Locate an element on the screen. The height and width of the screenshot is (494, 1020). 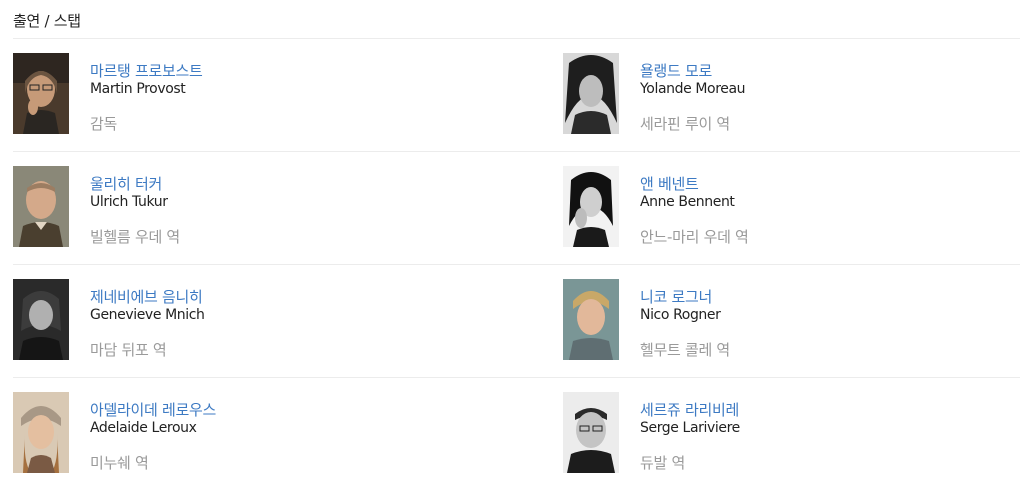
person-name-korean: 세르쥬 라리비레 is located at coordinates (689, 409).